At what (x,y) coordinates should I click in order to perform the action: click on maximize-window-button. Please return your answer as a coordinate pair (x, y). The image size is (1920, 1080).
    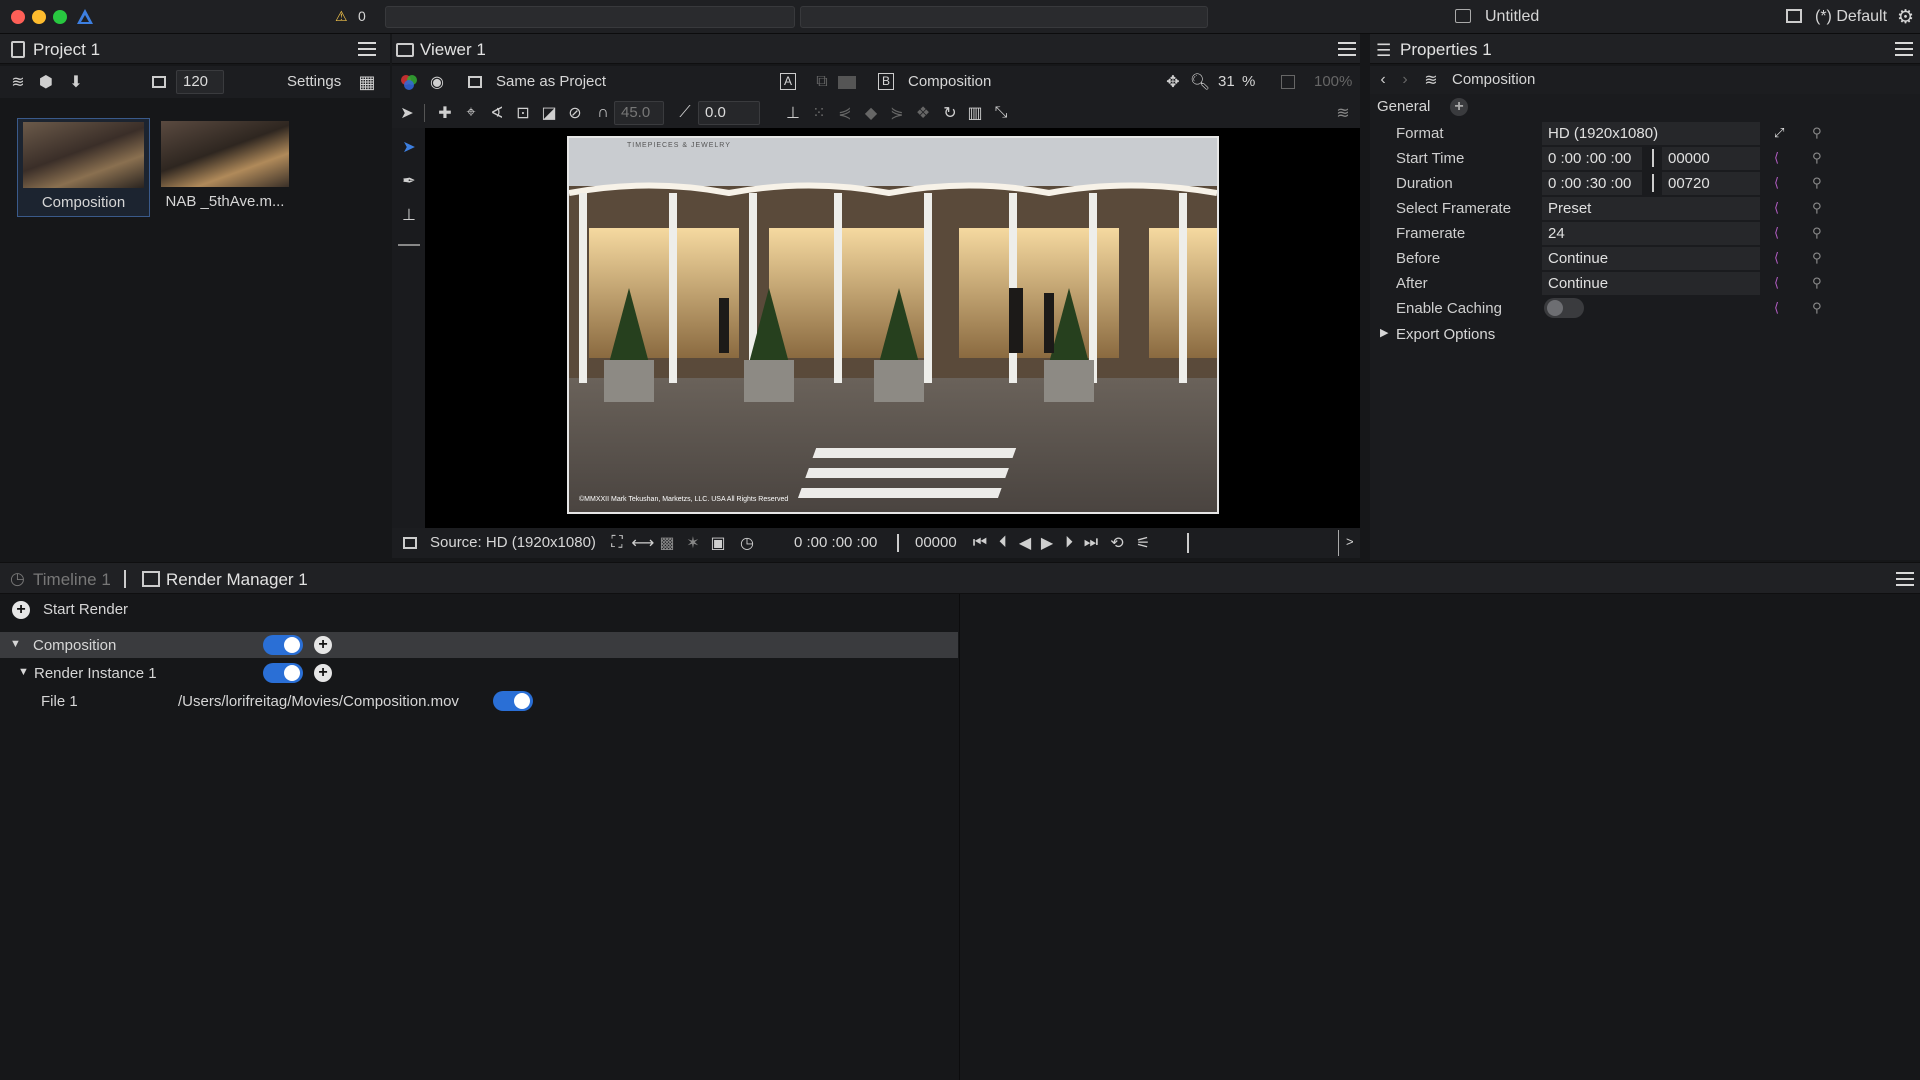
    Looking at the image, I should click on (60, 17).